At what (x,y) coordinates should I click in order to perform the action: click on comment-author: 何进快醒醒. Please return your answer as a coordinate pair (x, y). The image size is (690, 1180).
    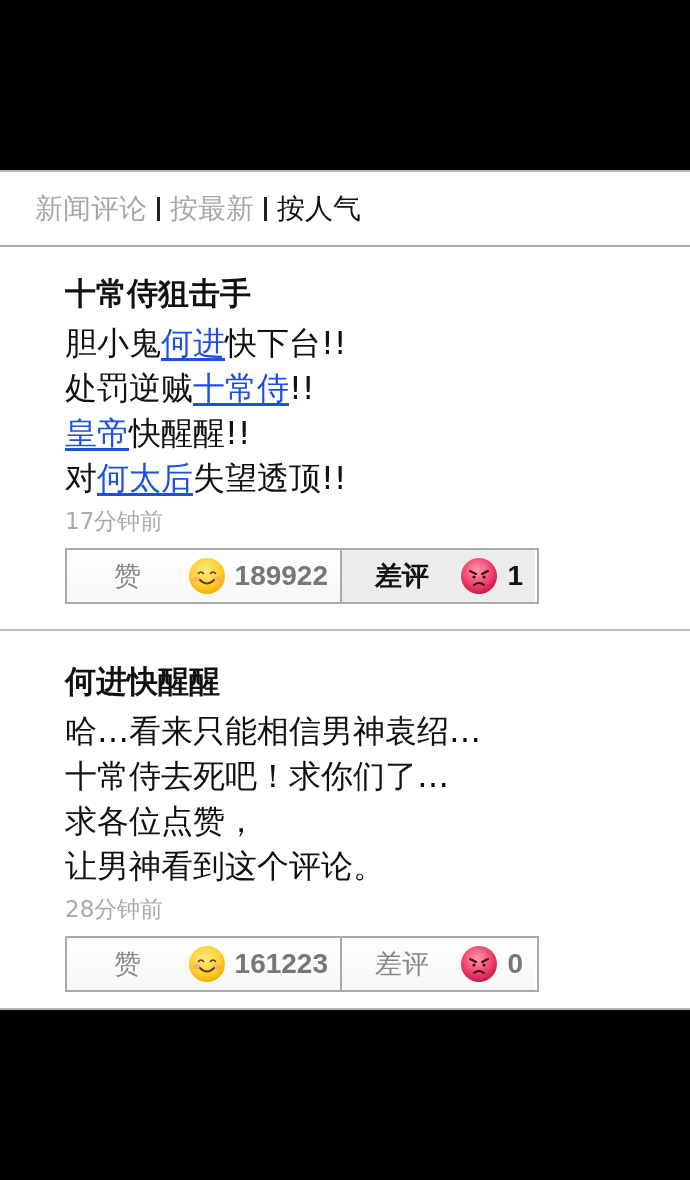
    Looking at the image, I should click on (142, 681).